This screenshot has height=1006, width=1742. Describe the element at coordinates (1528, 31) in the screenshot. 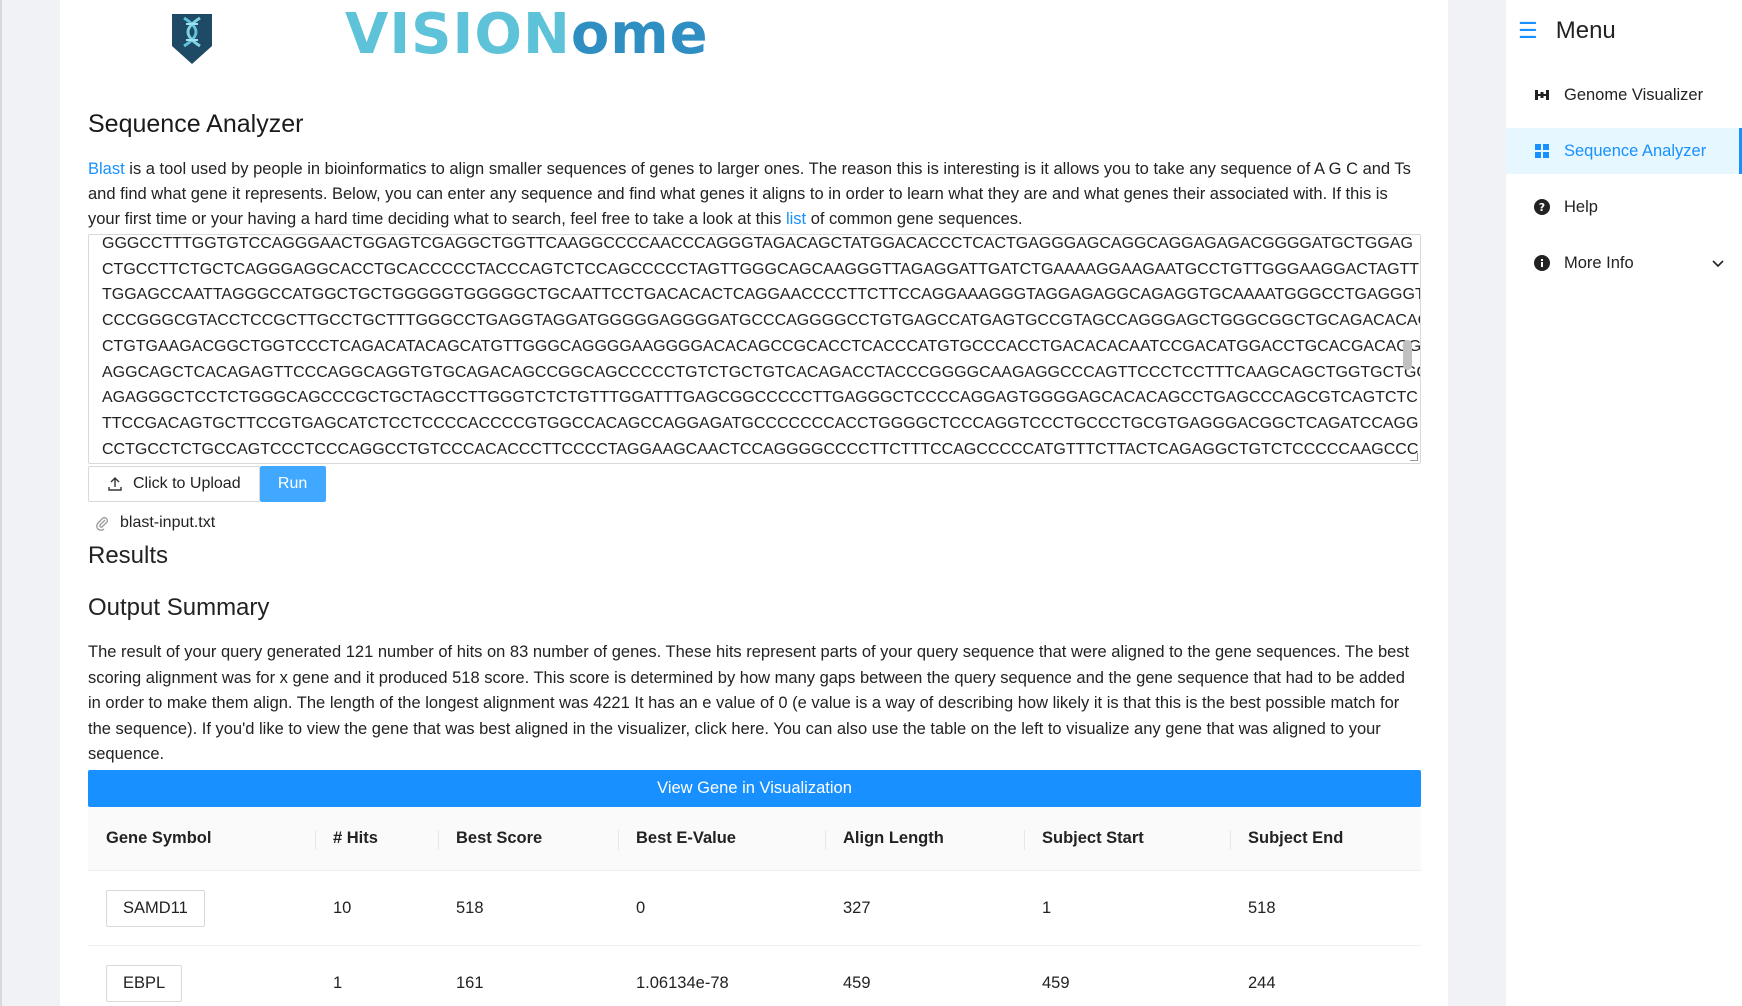

I see `hamburger-icon: ☰` at that location.